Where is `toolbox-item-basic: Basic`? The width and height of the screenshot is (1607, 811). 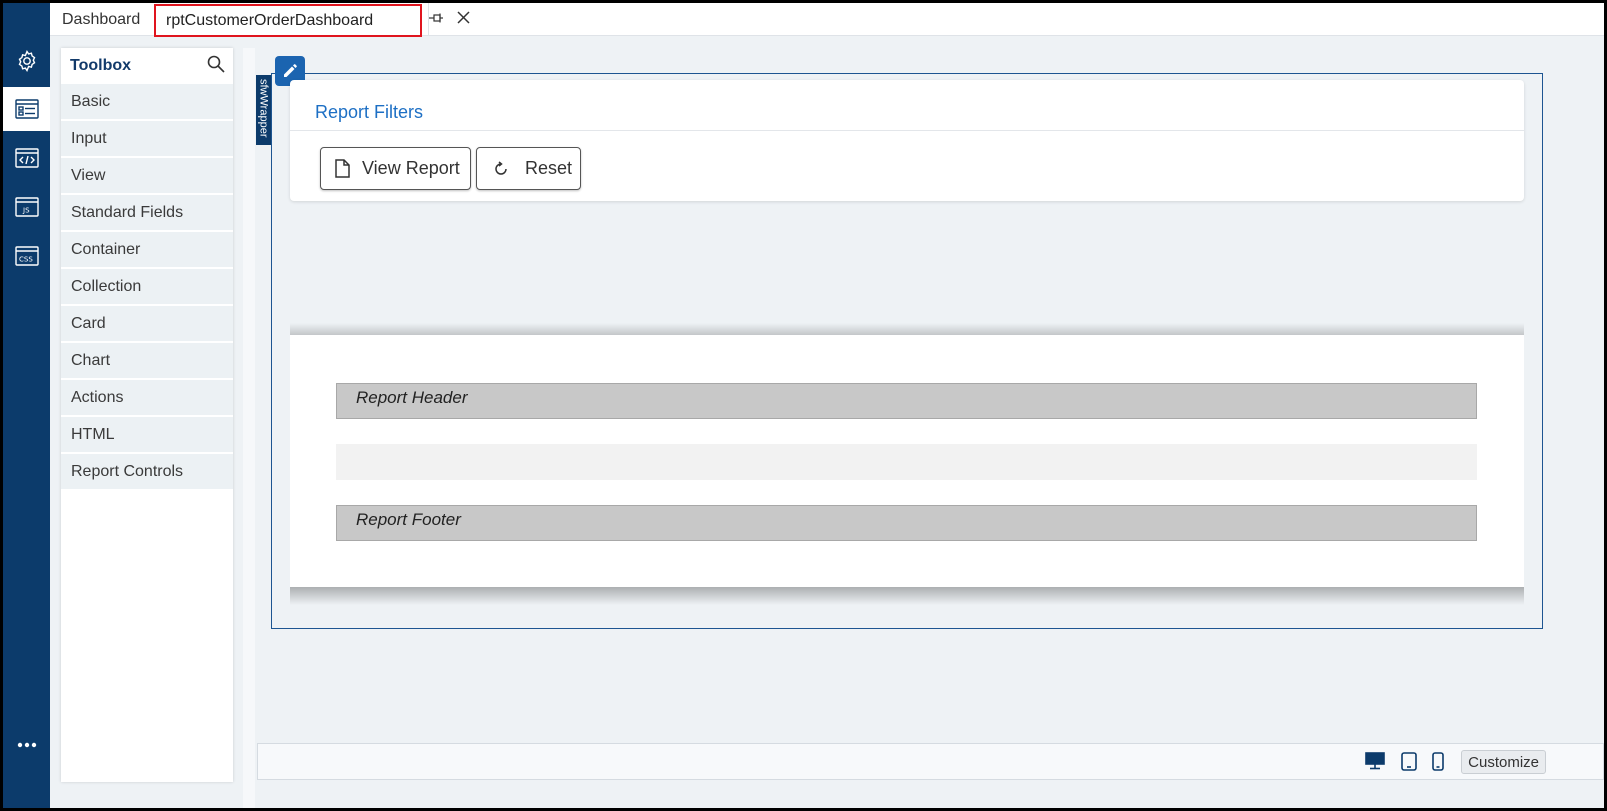 toolbox-item-basic: Basic is located at coordinates (147, 101).